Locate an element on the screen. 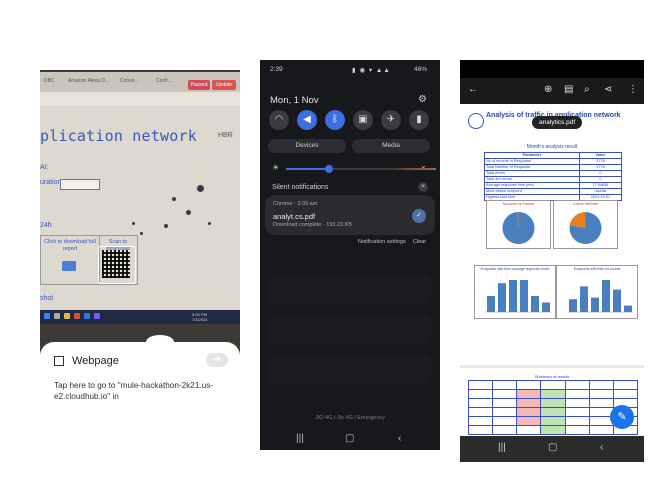  share-icon: ⋖ is located at coordinates (608, 89).